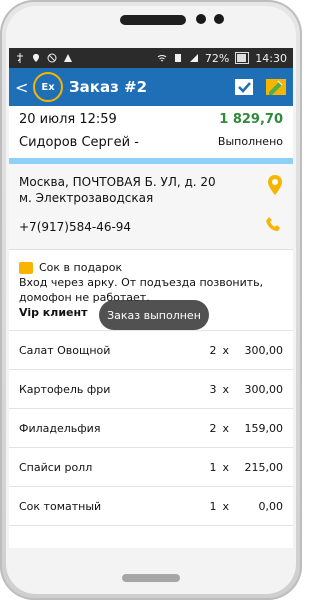 The image size is (320, 600). I want to click on item-name: Картофель фри, so click(65, 389).